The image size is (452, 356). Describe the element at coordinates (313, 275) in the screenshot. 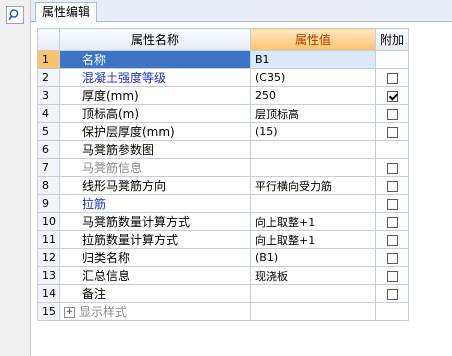

I see `property-value-cell: 现浇板` at that location.